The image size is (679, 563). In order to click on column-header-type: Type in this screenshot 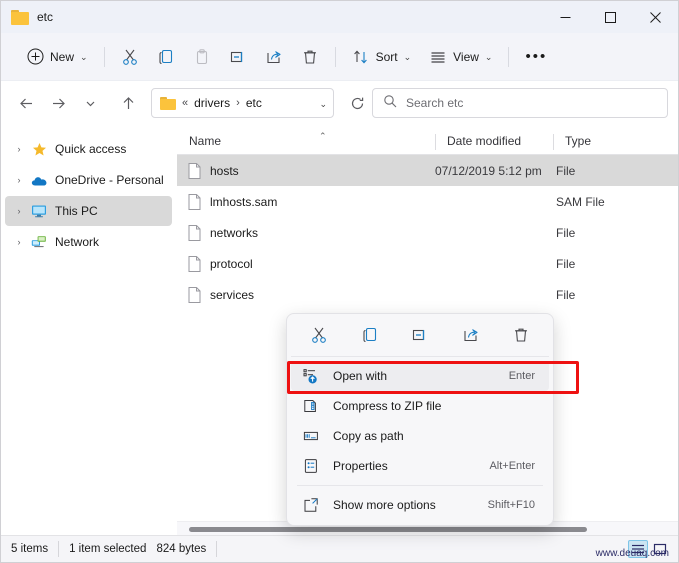, I will do `click(615, 139)`.